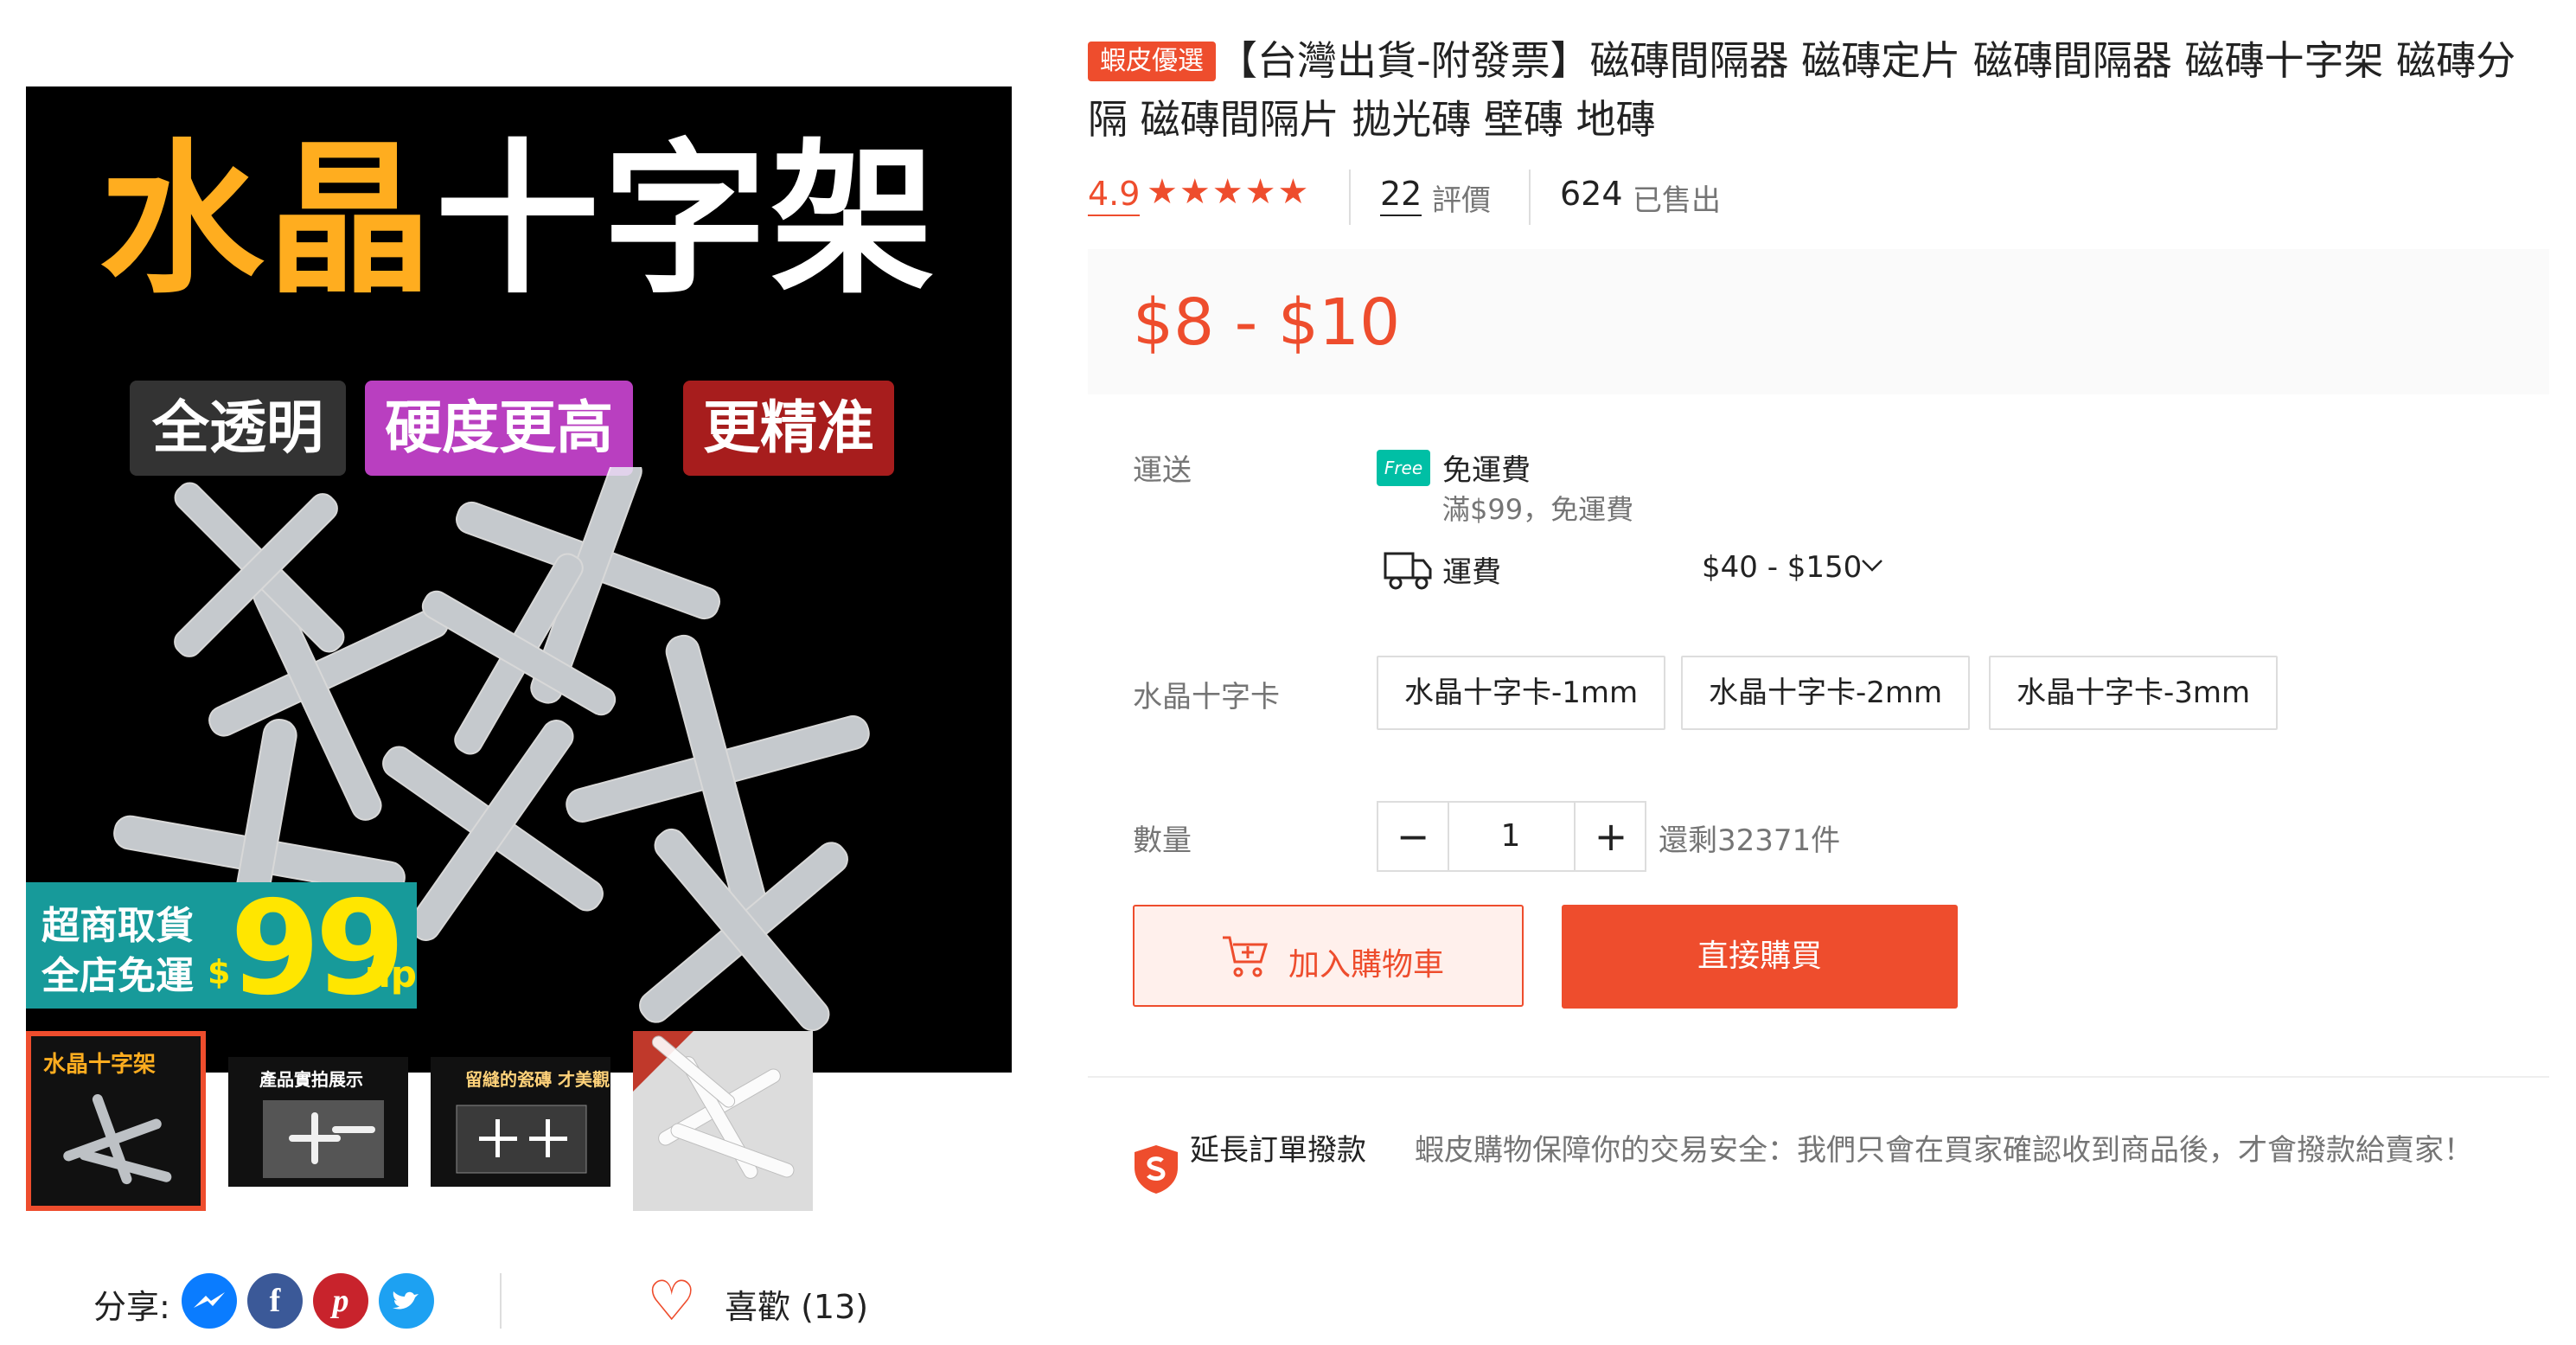  Describe the element at coordinates (1592, 194) in the screenshot. I see `sold-count: 624` at that location.